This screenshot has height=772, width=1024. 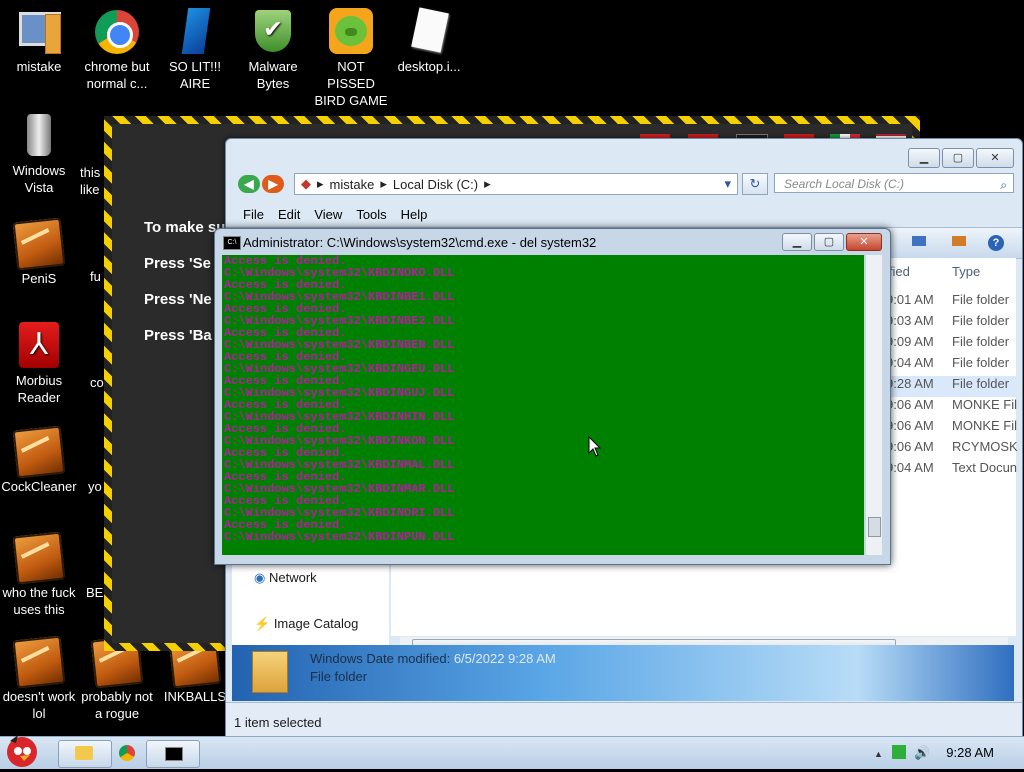 I want to click on cmd-icon: C:\, so click(x=232, y=243).